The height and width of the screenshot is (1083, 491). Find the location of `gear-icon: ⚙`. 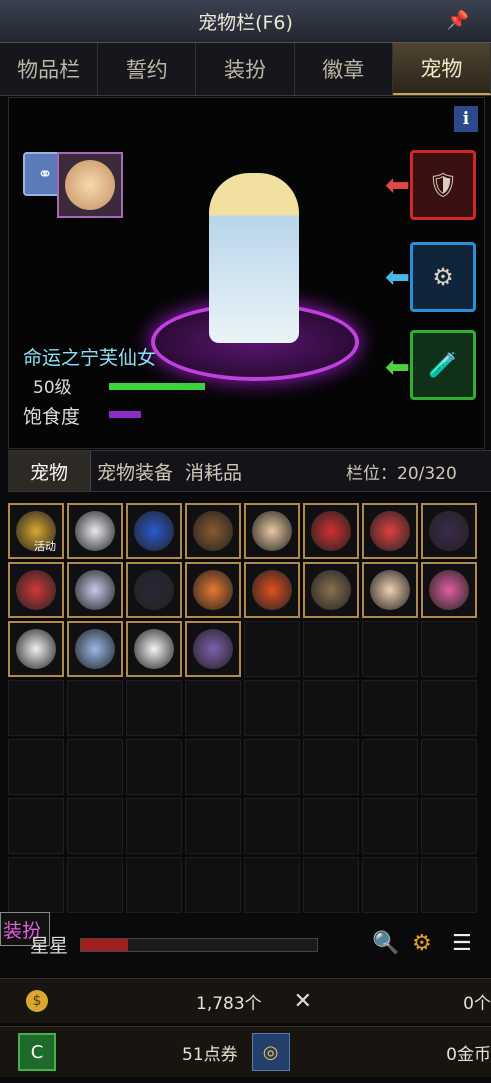

gear-icon: ⚙ is located at coordinates (422, 943).